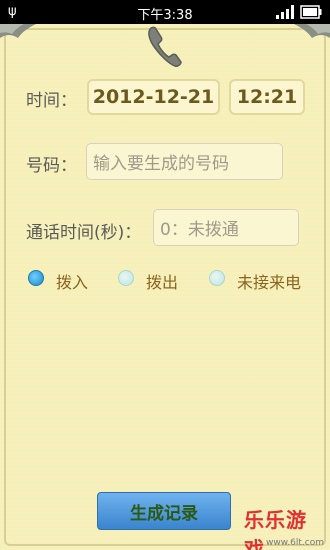 Image resolution: width=330 pixels, height=550 pixels. I want to click on call-duration-input: 0：未拨通, so click(226, 227).